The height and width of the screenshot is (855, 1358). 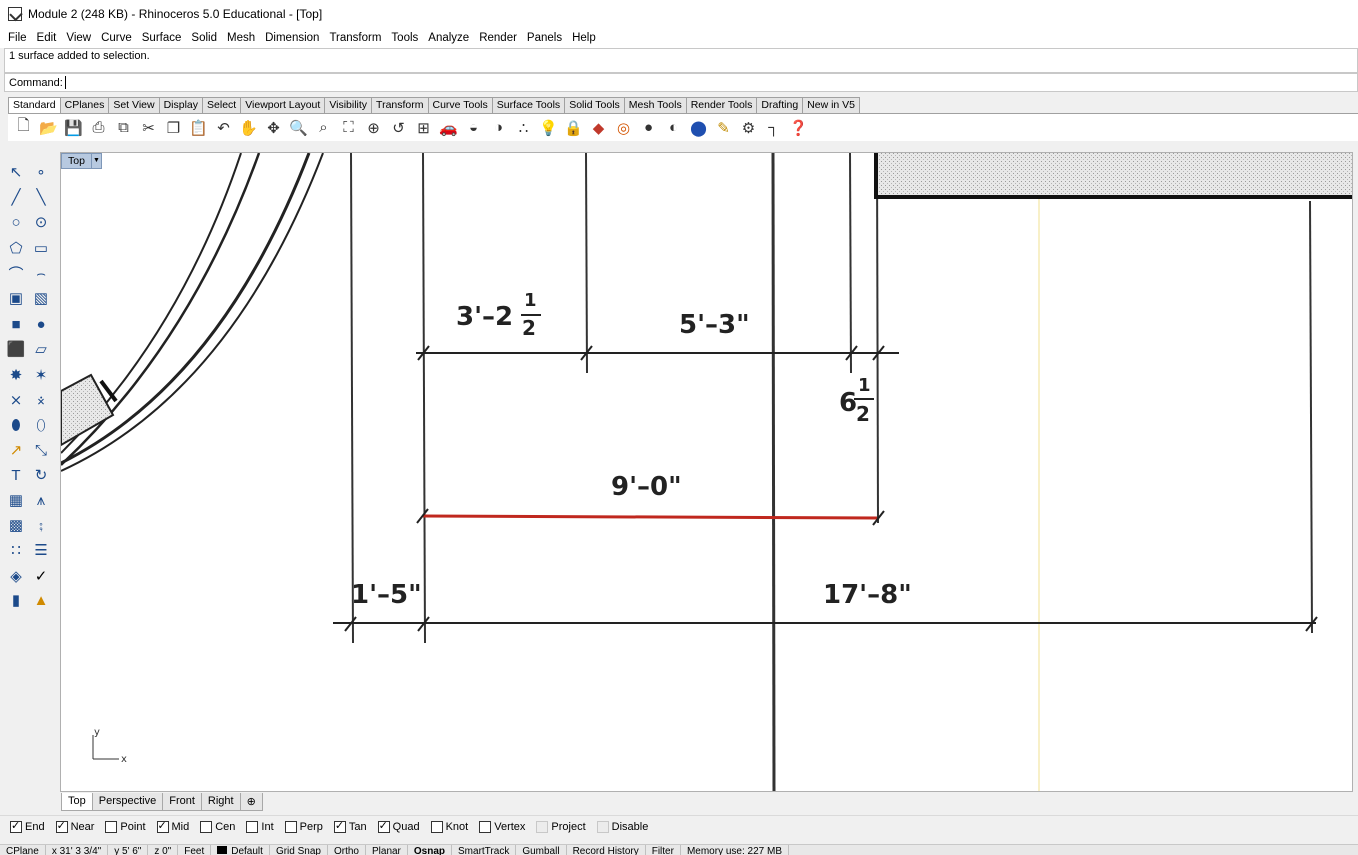 What do you see at coordinates (16, 400) in the screenshot?
I see `join-icon: ⨯` at bounding box center [16, 400].